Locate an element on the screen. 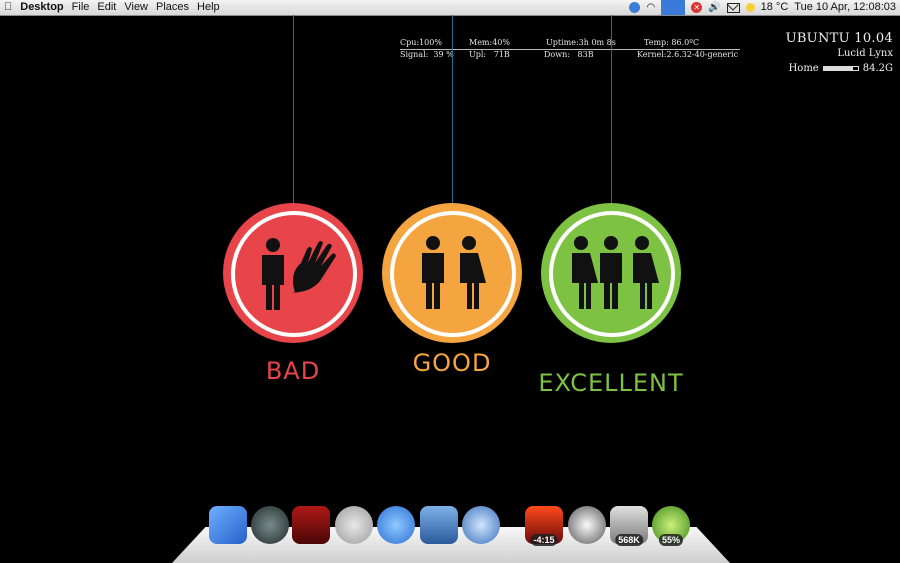 The width and height of the screenshot is (900, 563). temp-stat: Temp: 86.0ºC is located at coordinates (672, 42).